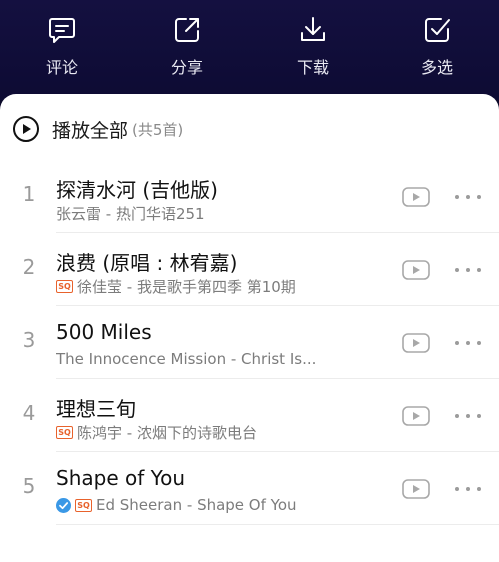 This screenshot has width=499, height=562. What do you see at coordinates (437, 30) in the screenshot?
I see `multi-select-icon` at bounding box center [437, 30].